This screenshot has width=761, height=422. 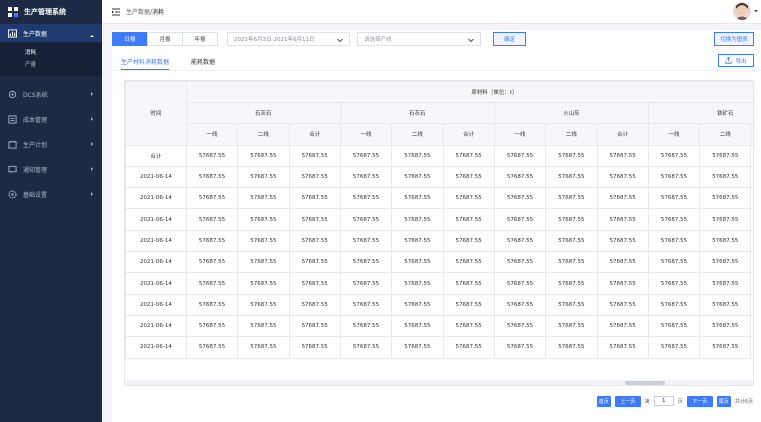 I want to click on sidebar-item-notice: 通知管理, so click(x=51, y=169).